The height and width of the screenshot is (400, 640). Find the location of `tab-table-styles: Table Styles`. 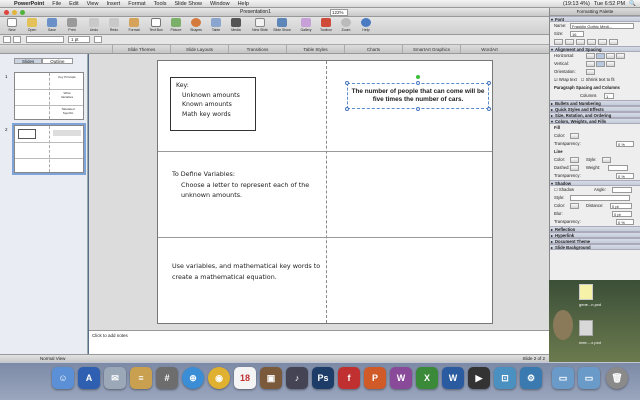

tab-table-styles: Table Styles is located at coordinates (315, 49).